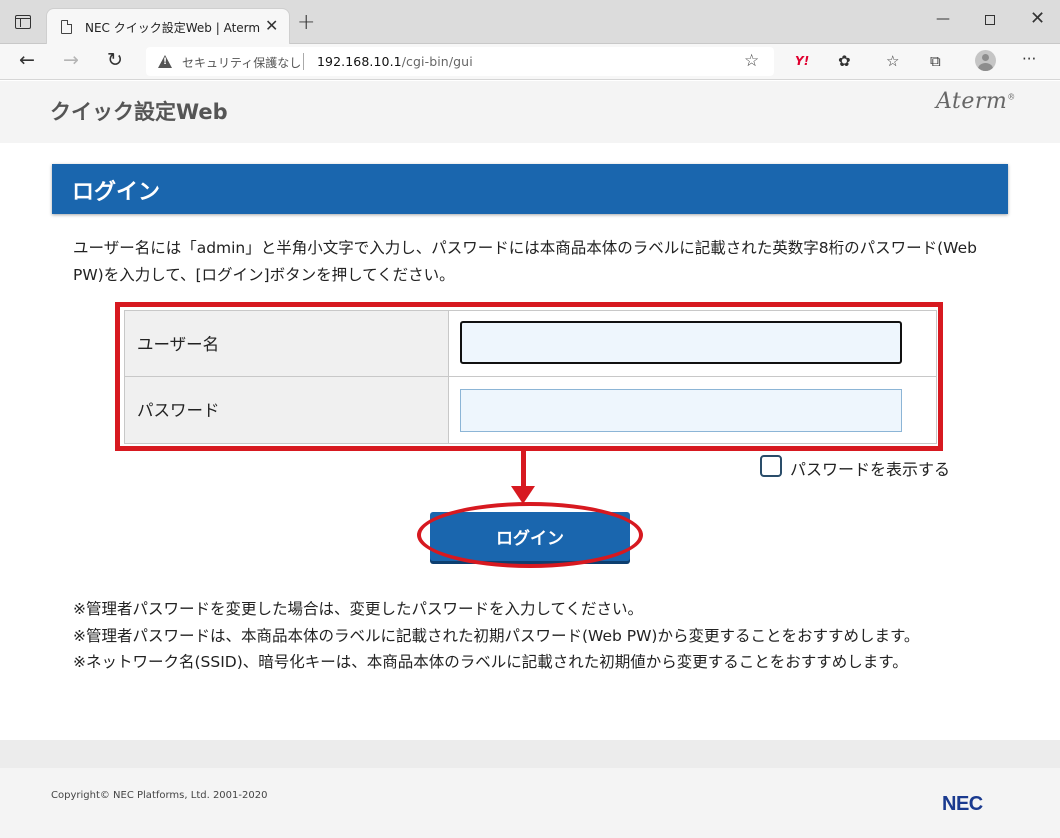  I want to click on favorites-icon: ☆, so click(892, 61).